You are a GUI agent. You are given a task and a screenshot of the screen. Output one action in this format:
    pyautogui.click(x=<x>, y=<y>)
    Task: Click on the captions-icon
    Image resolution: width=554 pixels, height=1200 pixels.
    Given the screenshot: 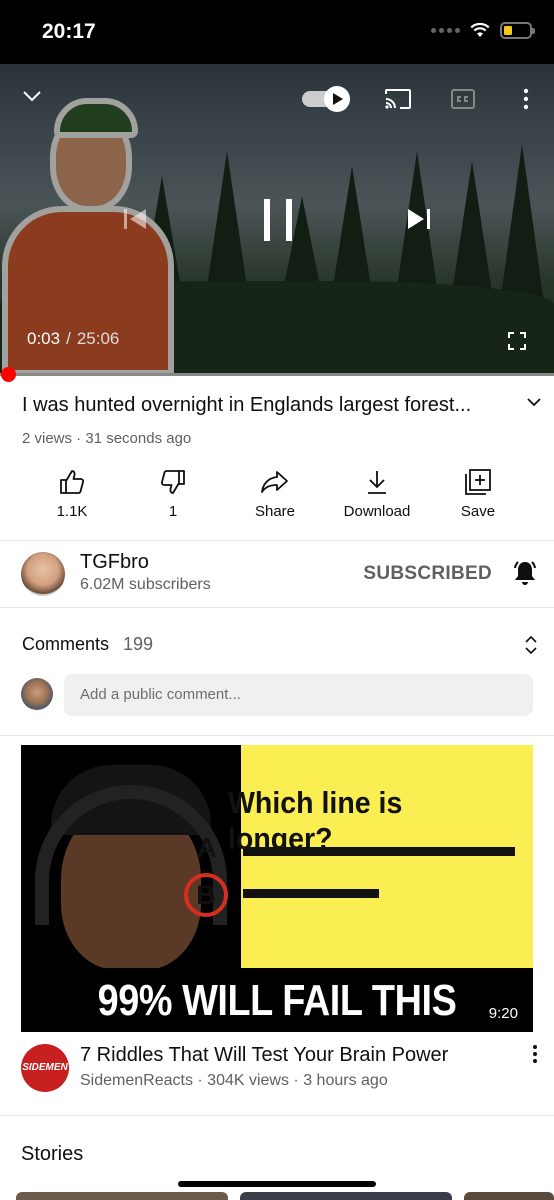 What is the action you would take?
    pyautogui.click(x=463, y=99)
    